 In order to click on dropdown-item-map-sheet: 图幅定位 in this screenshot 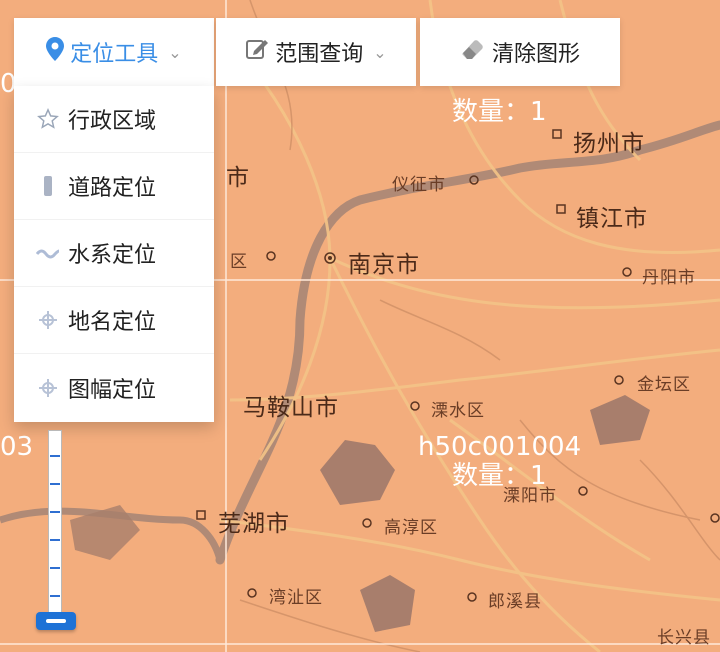, I will do `click(114, 387)`.